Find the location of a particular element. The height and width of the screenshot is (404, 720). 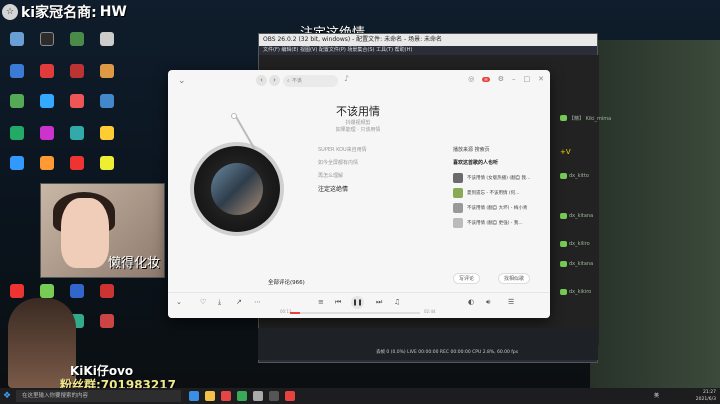

sponsor-banner: ☆ ki家冠名商: HW is located at coordinates (64, 12).